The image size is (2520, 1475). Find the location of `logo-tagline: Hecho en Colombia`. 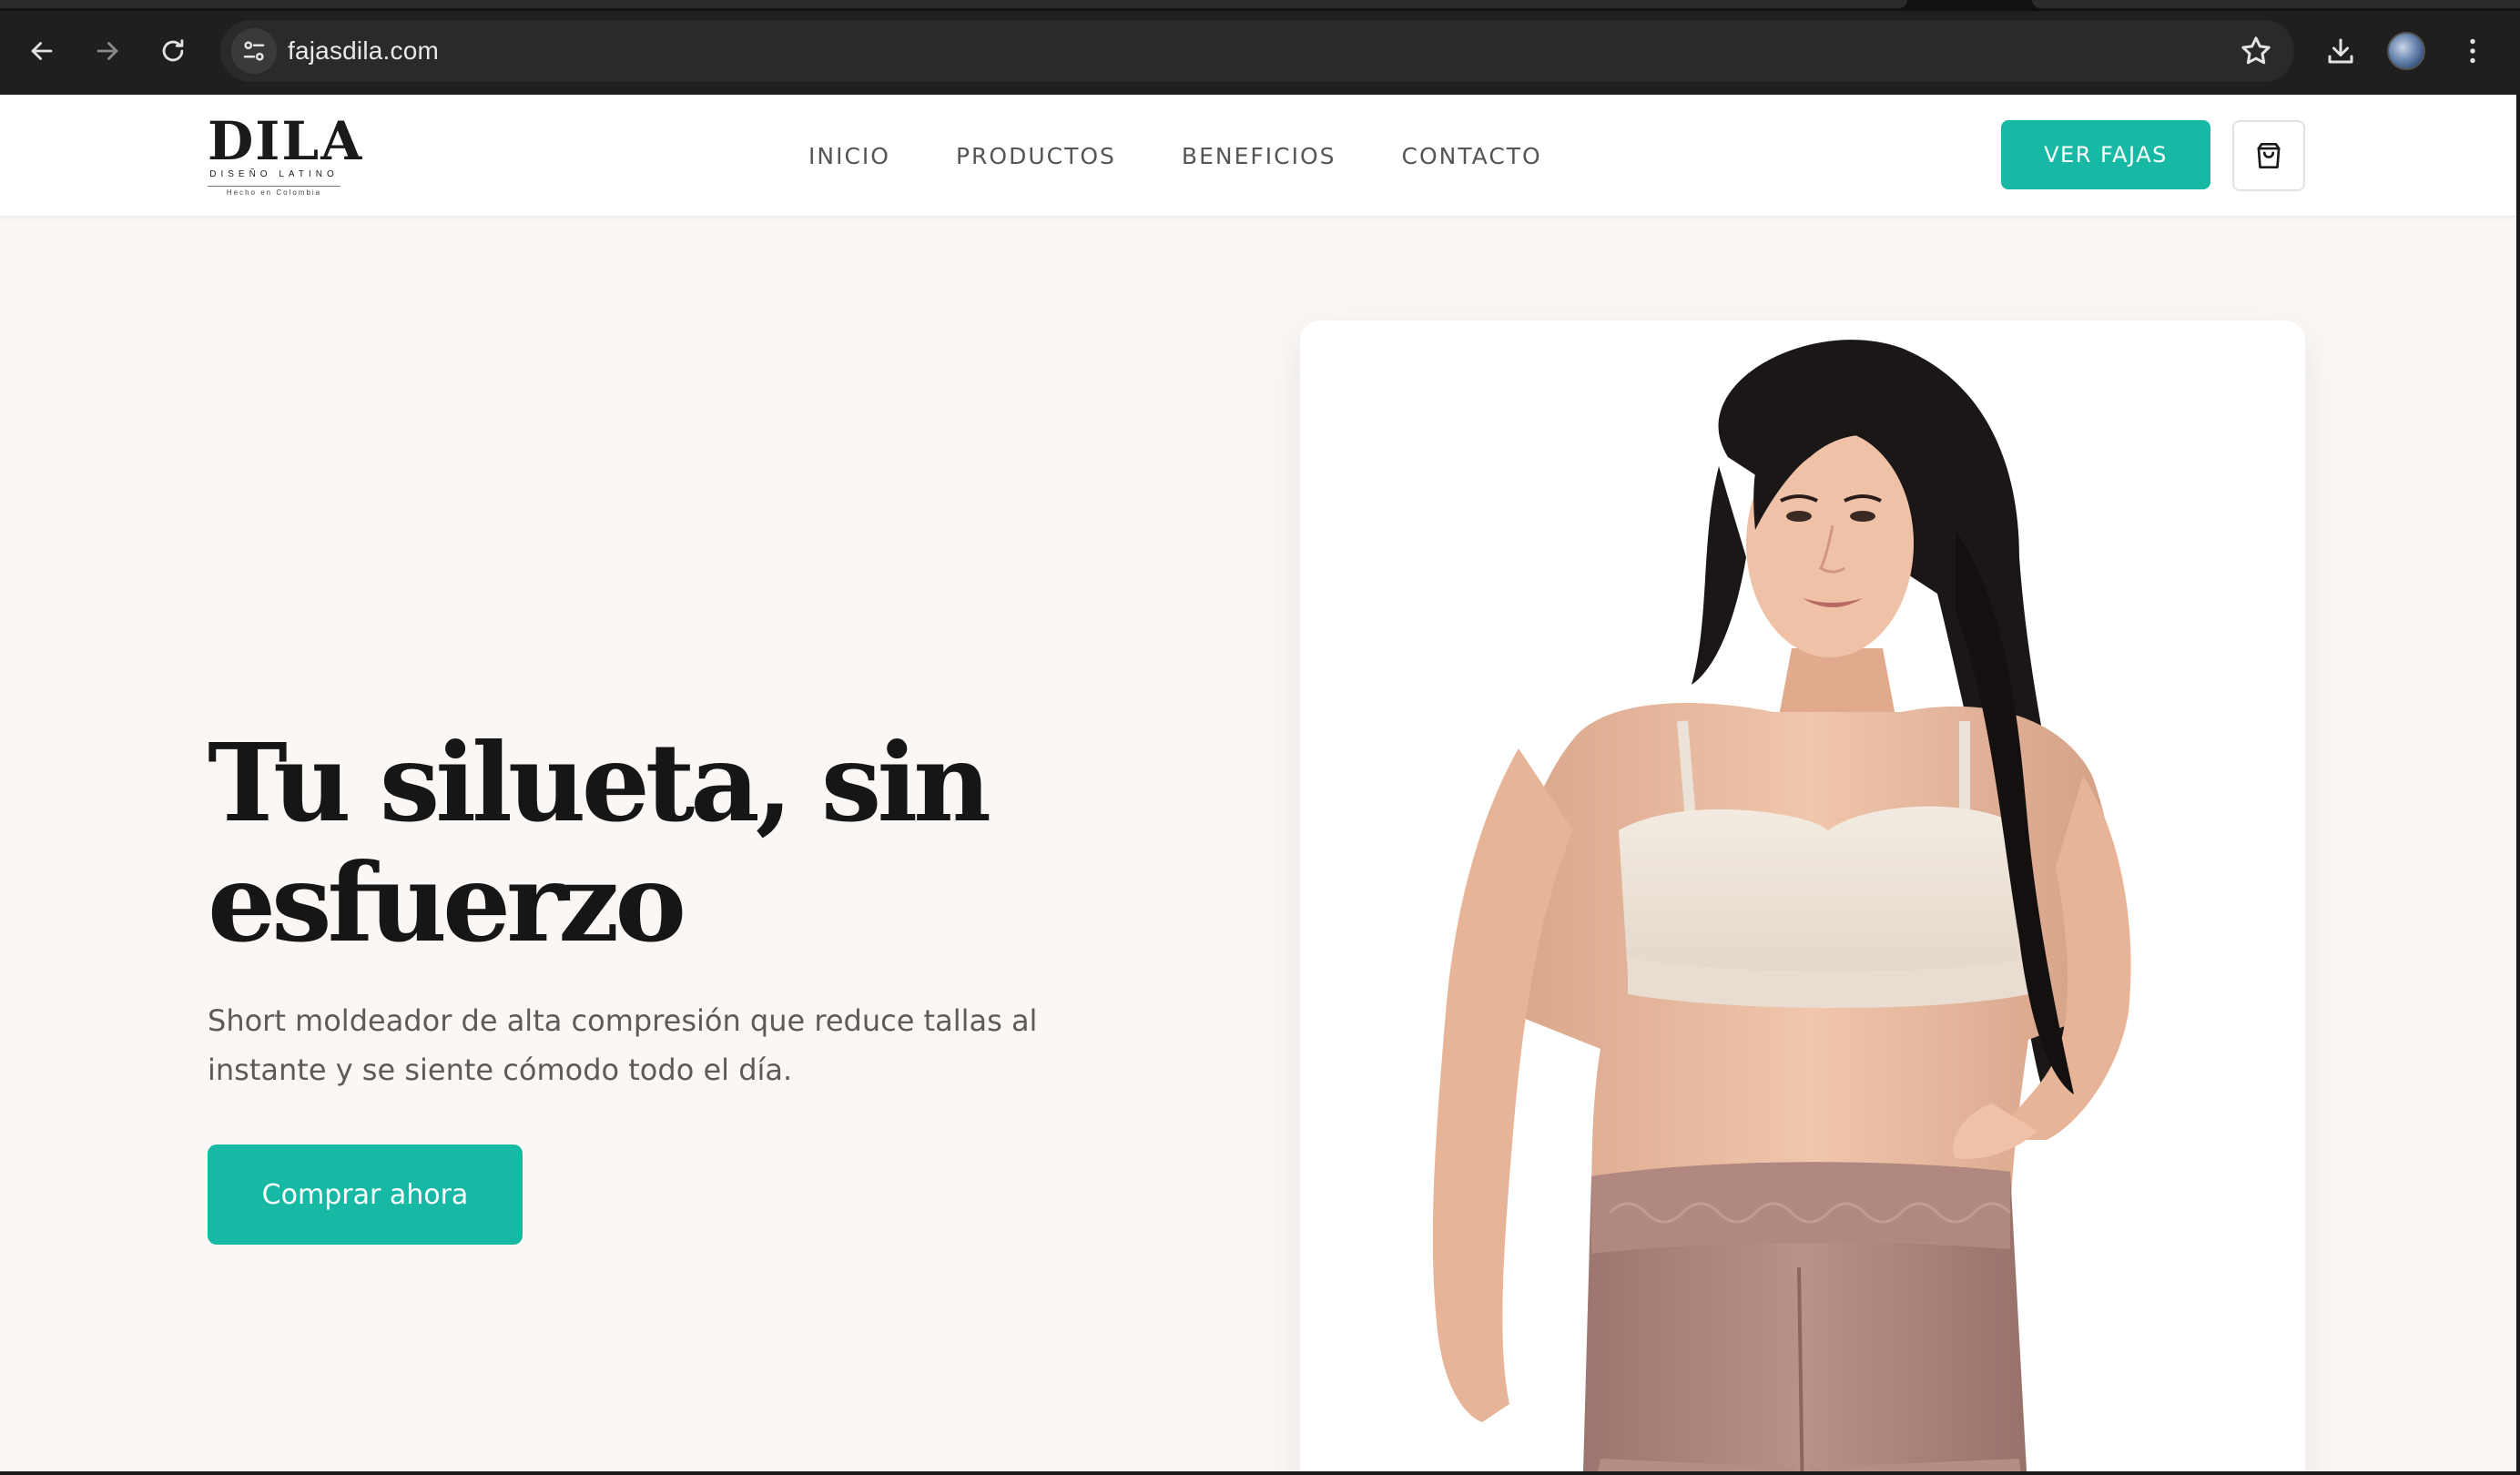

logo-tagline: Hecho en Colombia is located at coordinates (274, 191).